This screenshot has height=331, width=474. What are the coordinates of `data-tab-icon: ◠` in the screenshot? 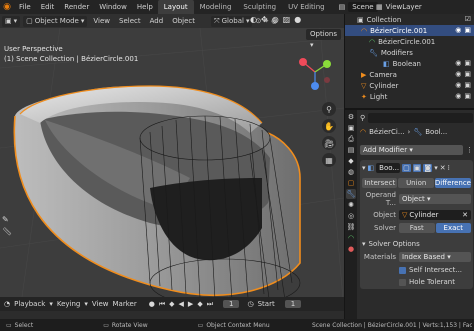 It's located at (351, 238).